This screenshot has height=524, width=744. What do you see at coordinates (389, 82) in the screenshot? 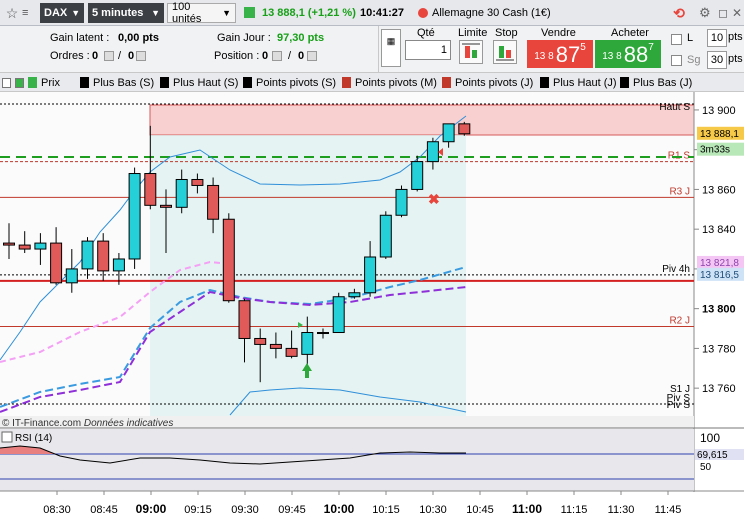
I see `tab-points-pivots-m: Points pivots (M)` at bounding box center [389, 82].